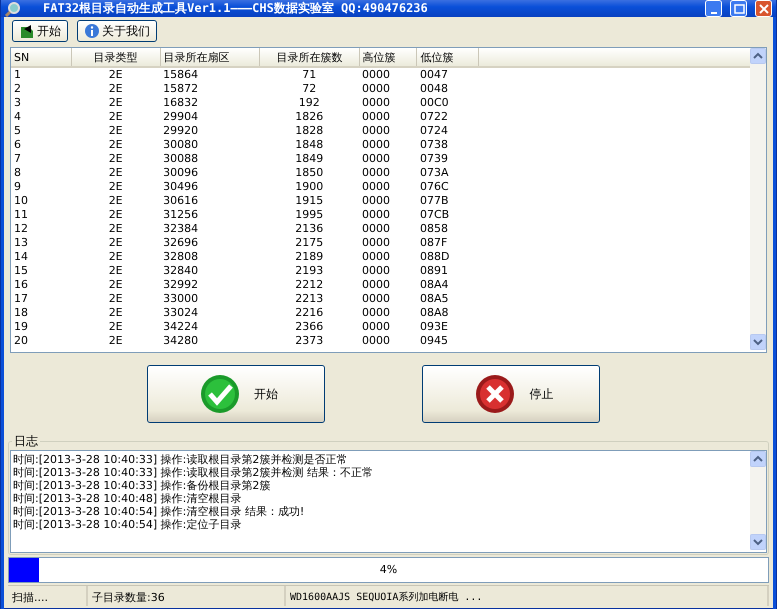 The height and width of the screenshot is (609, 777). I want to click on window-title: FAT32根目录自动生成工具Ver1.1———CHS数据实验室 QQ:490476236, so click(235, 8).